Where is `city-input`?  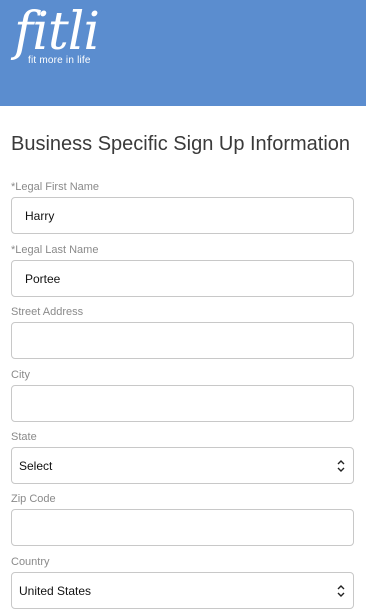
city-input is located at coordinates (182, 403).